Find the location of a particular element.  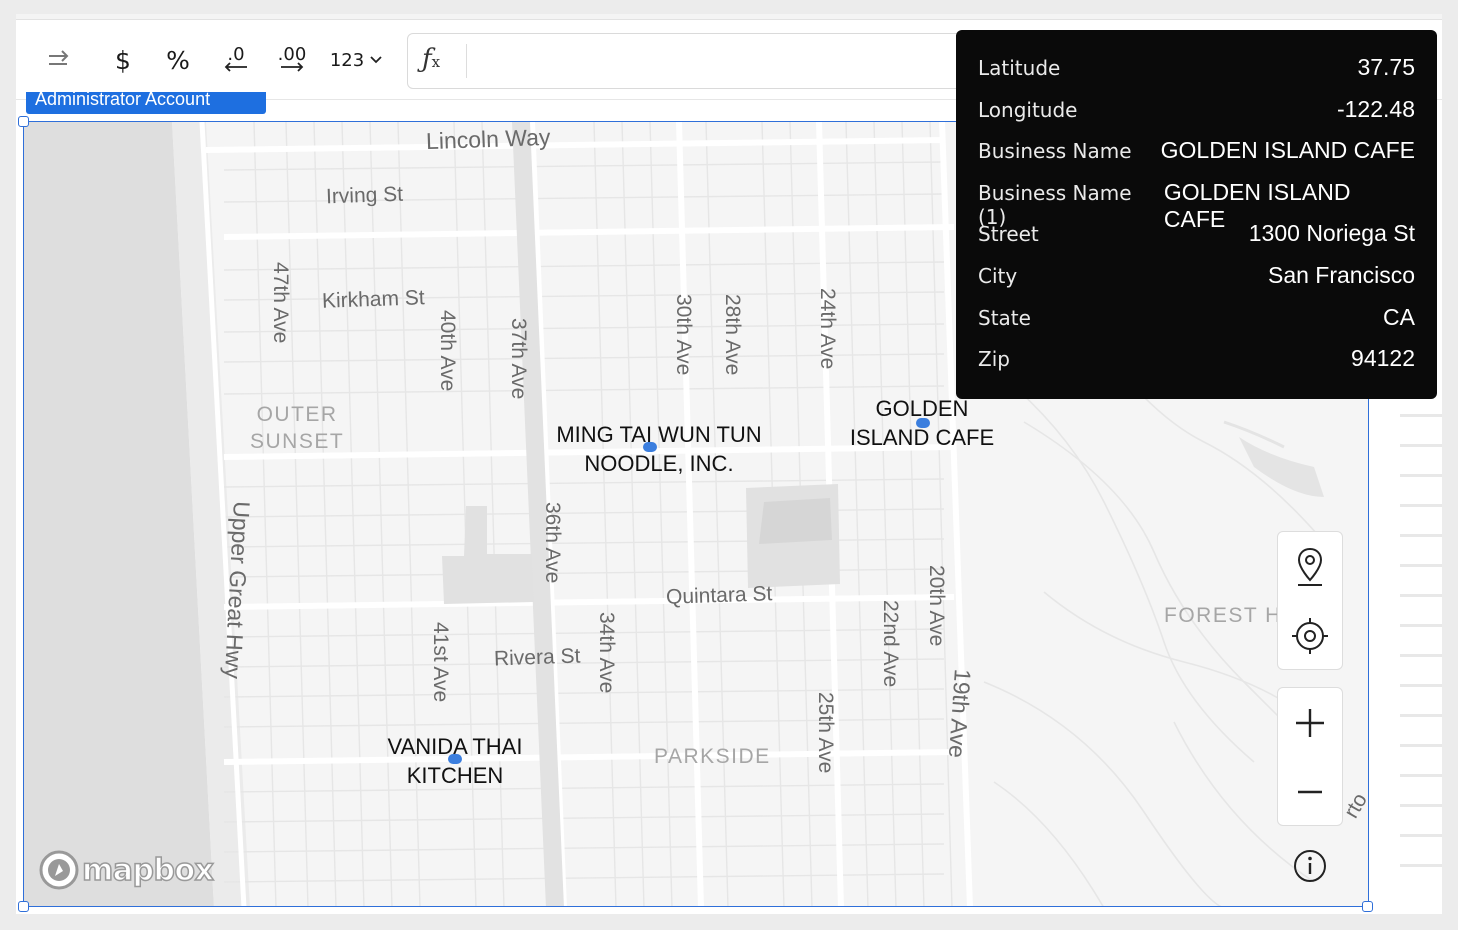

percent-label: % is located at coordinates (178, 60).